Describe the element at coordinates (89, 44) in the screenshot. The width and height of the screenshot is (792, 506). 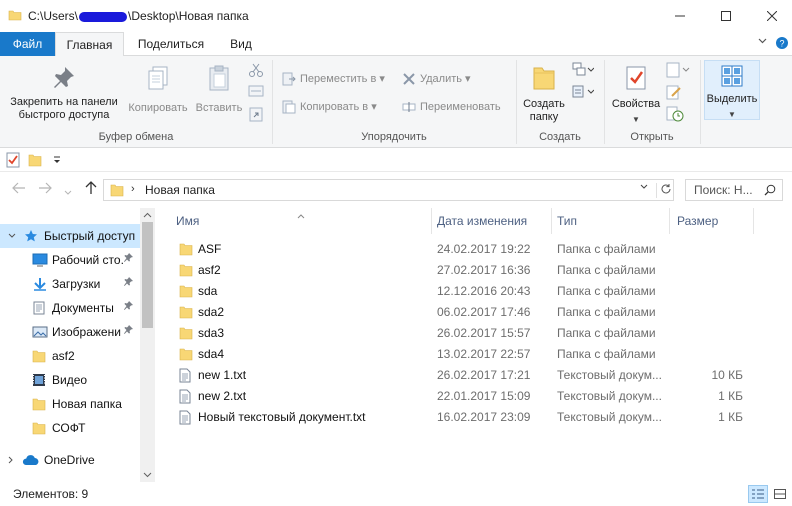
I see `tab-home: Главная` at that location.